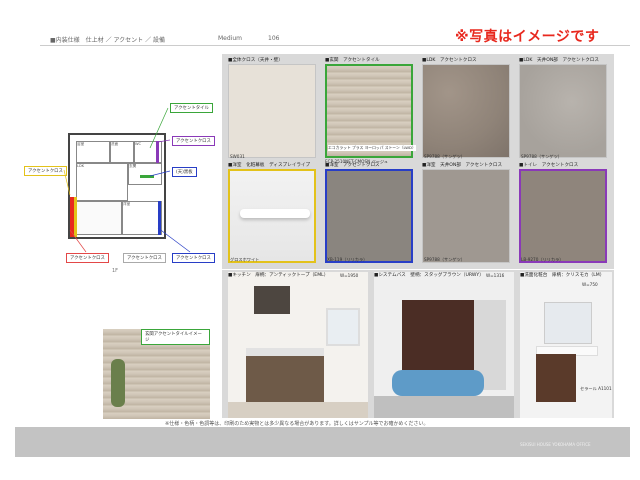  I want to click on swatch-western-ceiling-cloth-sample, so click(466, 216).